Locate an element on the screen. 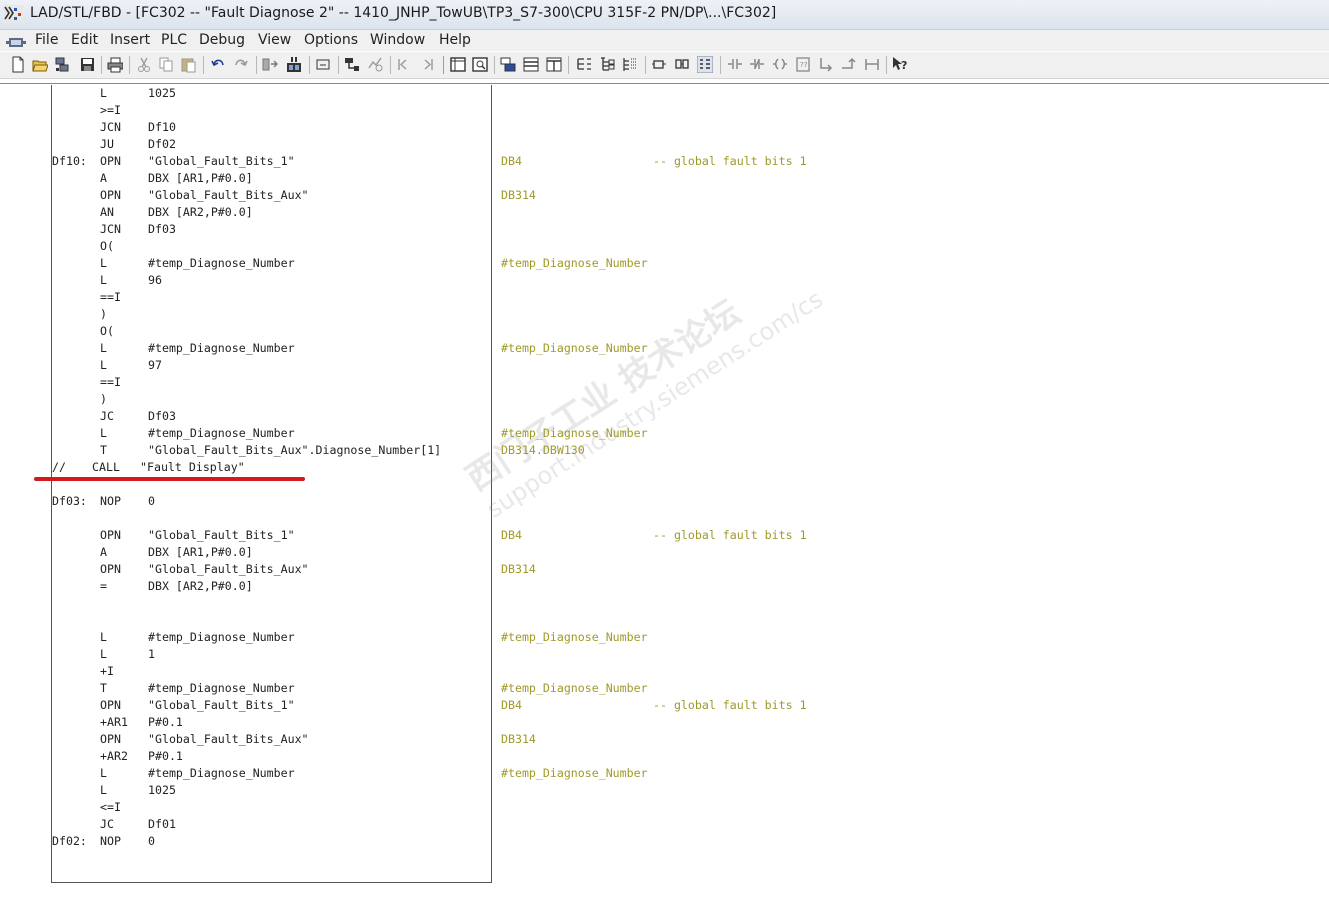 The image size is (1329, 913). menu-help: Help is located at coordinates (455, 40).